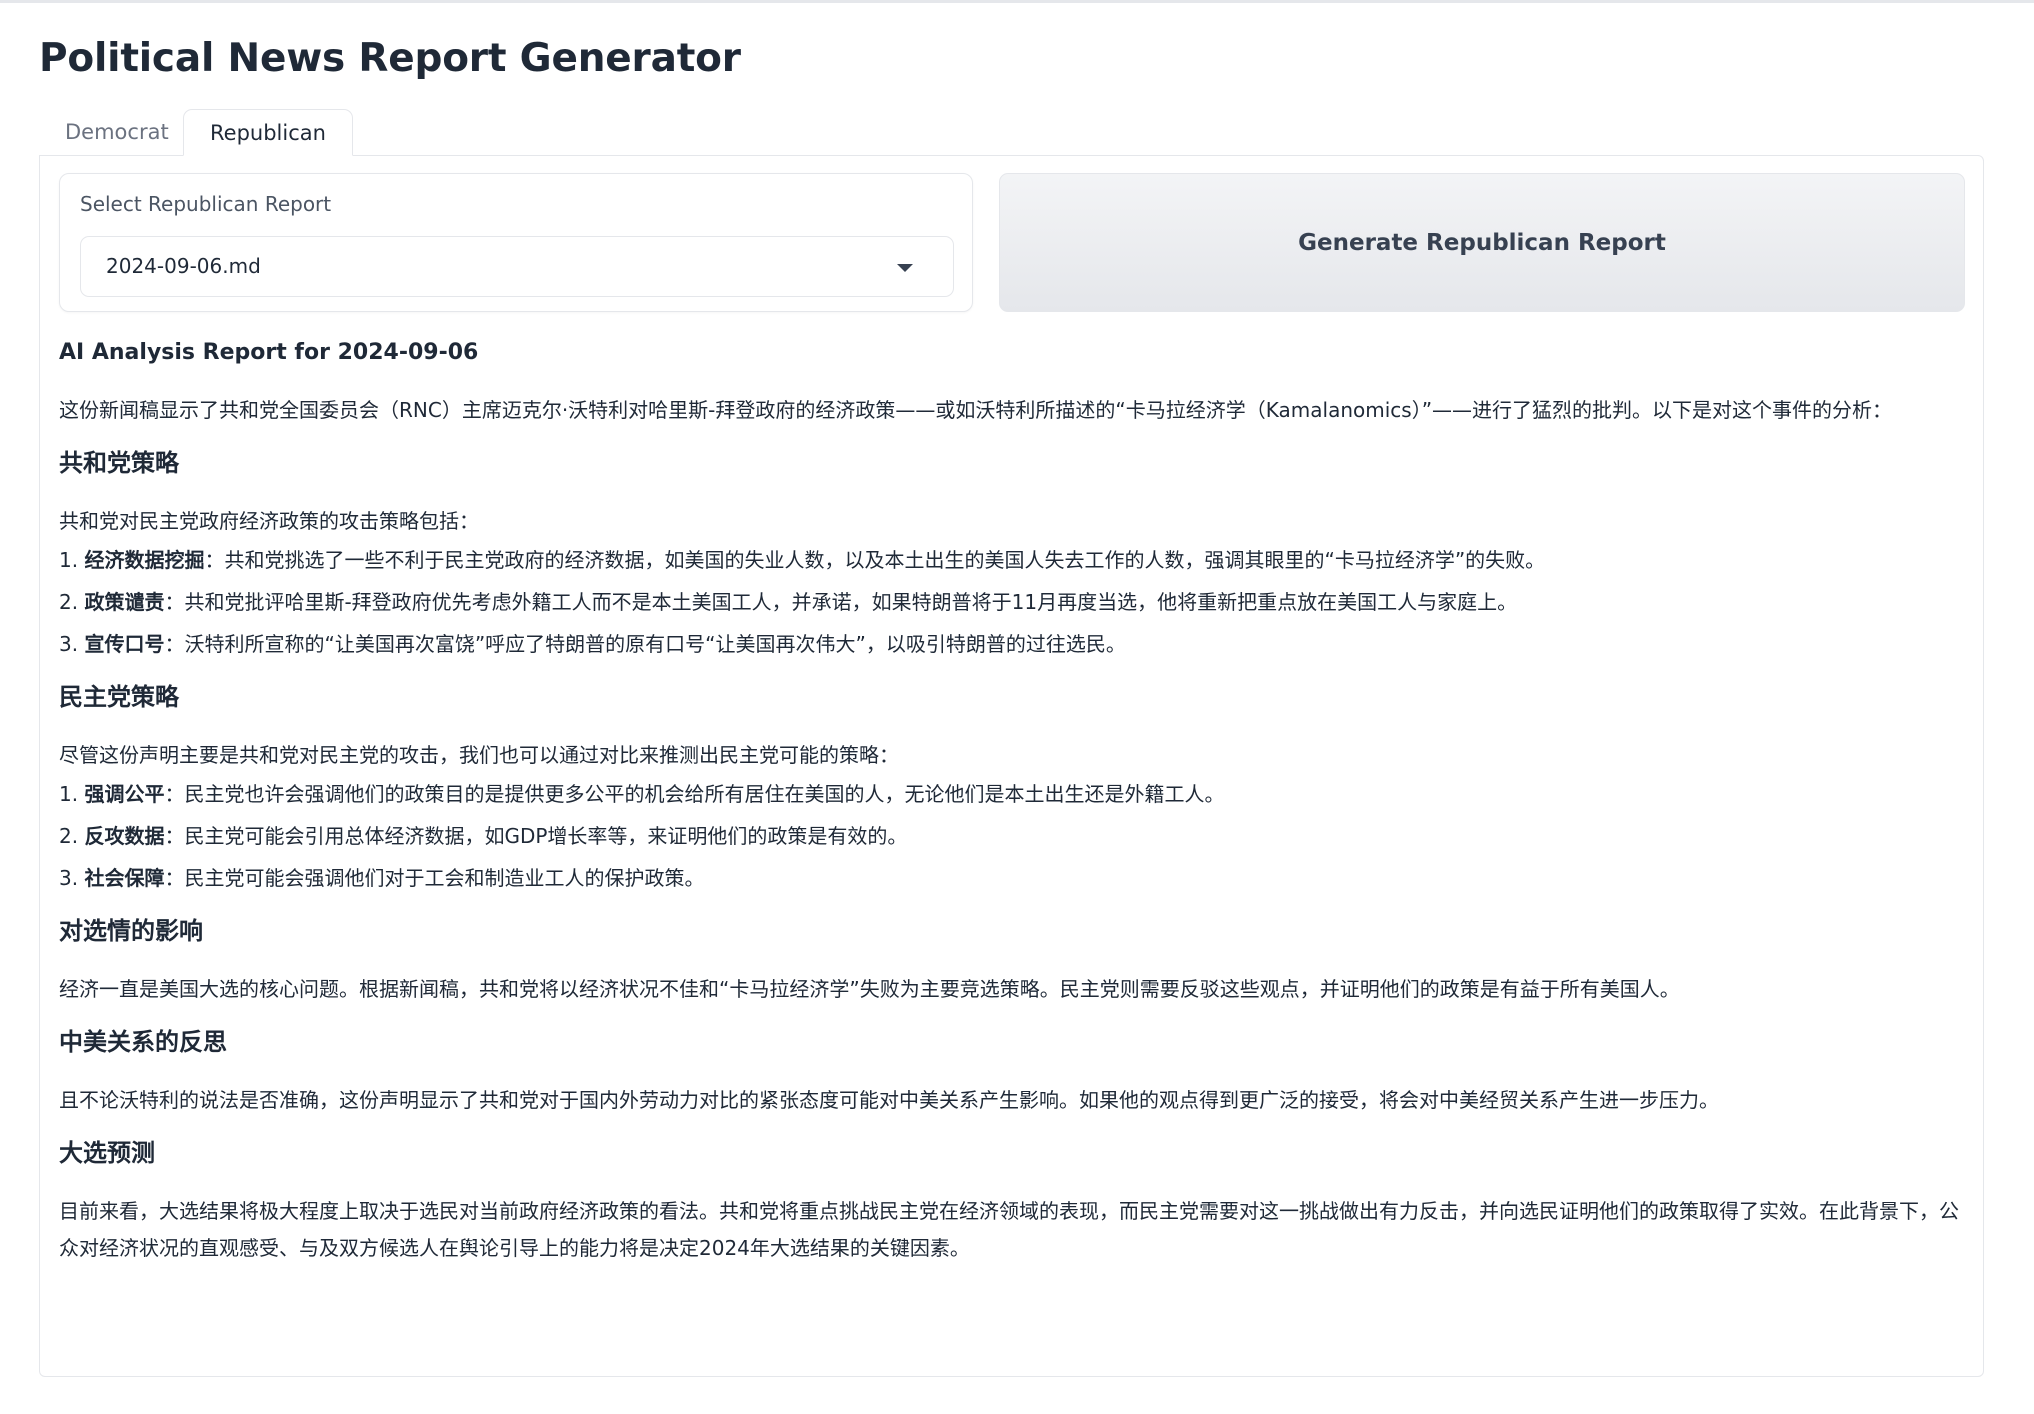  I want to click on report-dropdown: 2024-09-06.md, so click(517, 266).